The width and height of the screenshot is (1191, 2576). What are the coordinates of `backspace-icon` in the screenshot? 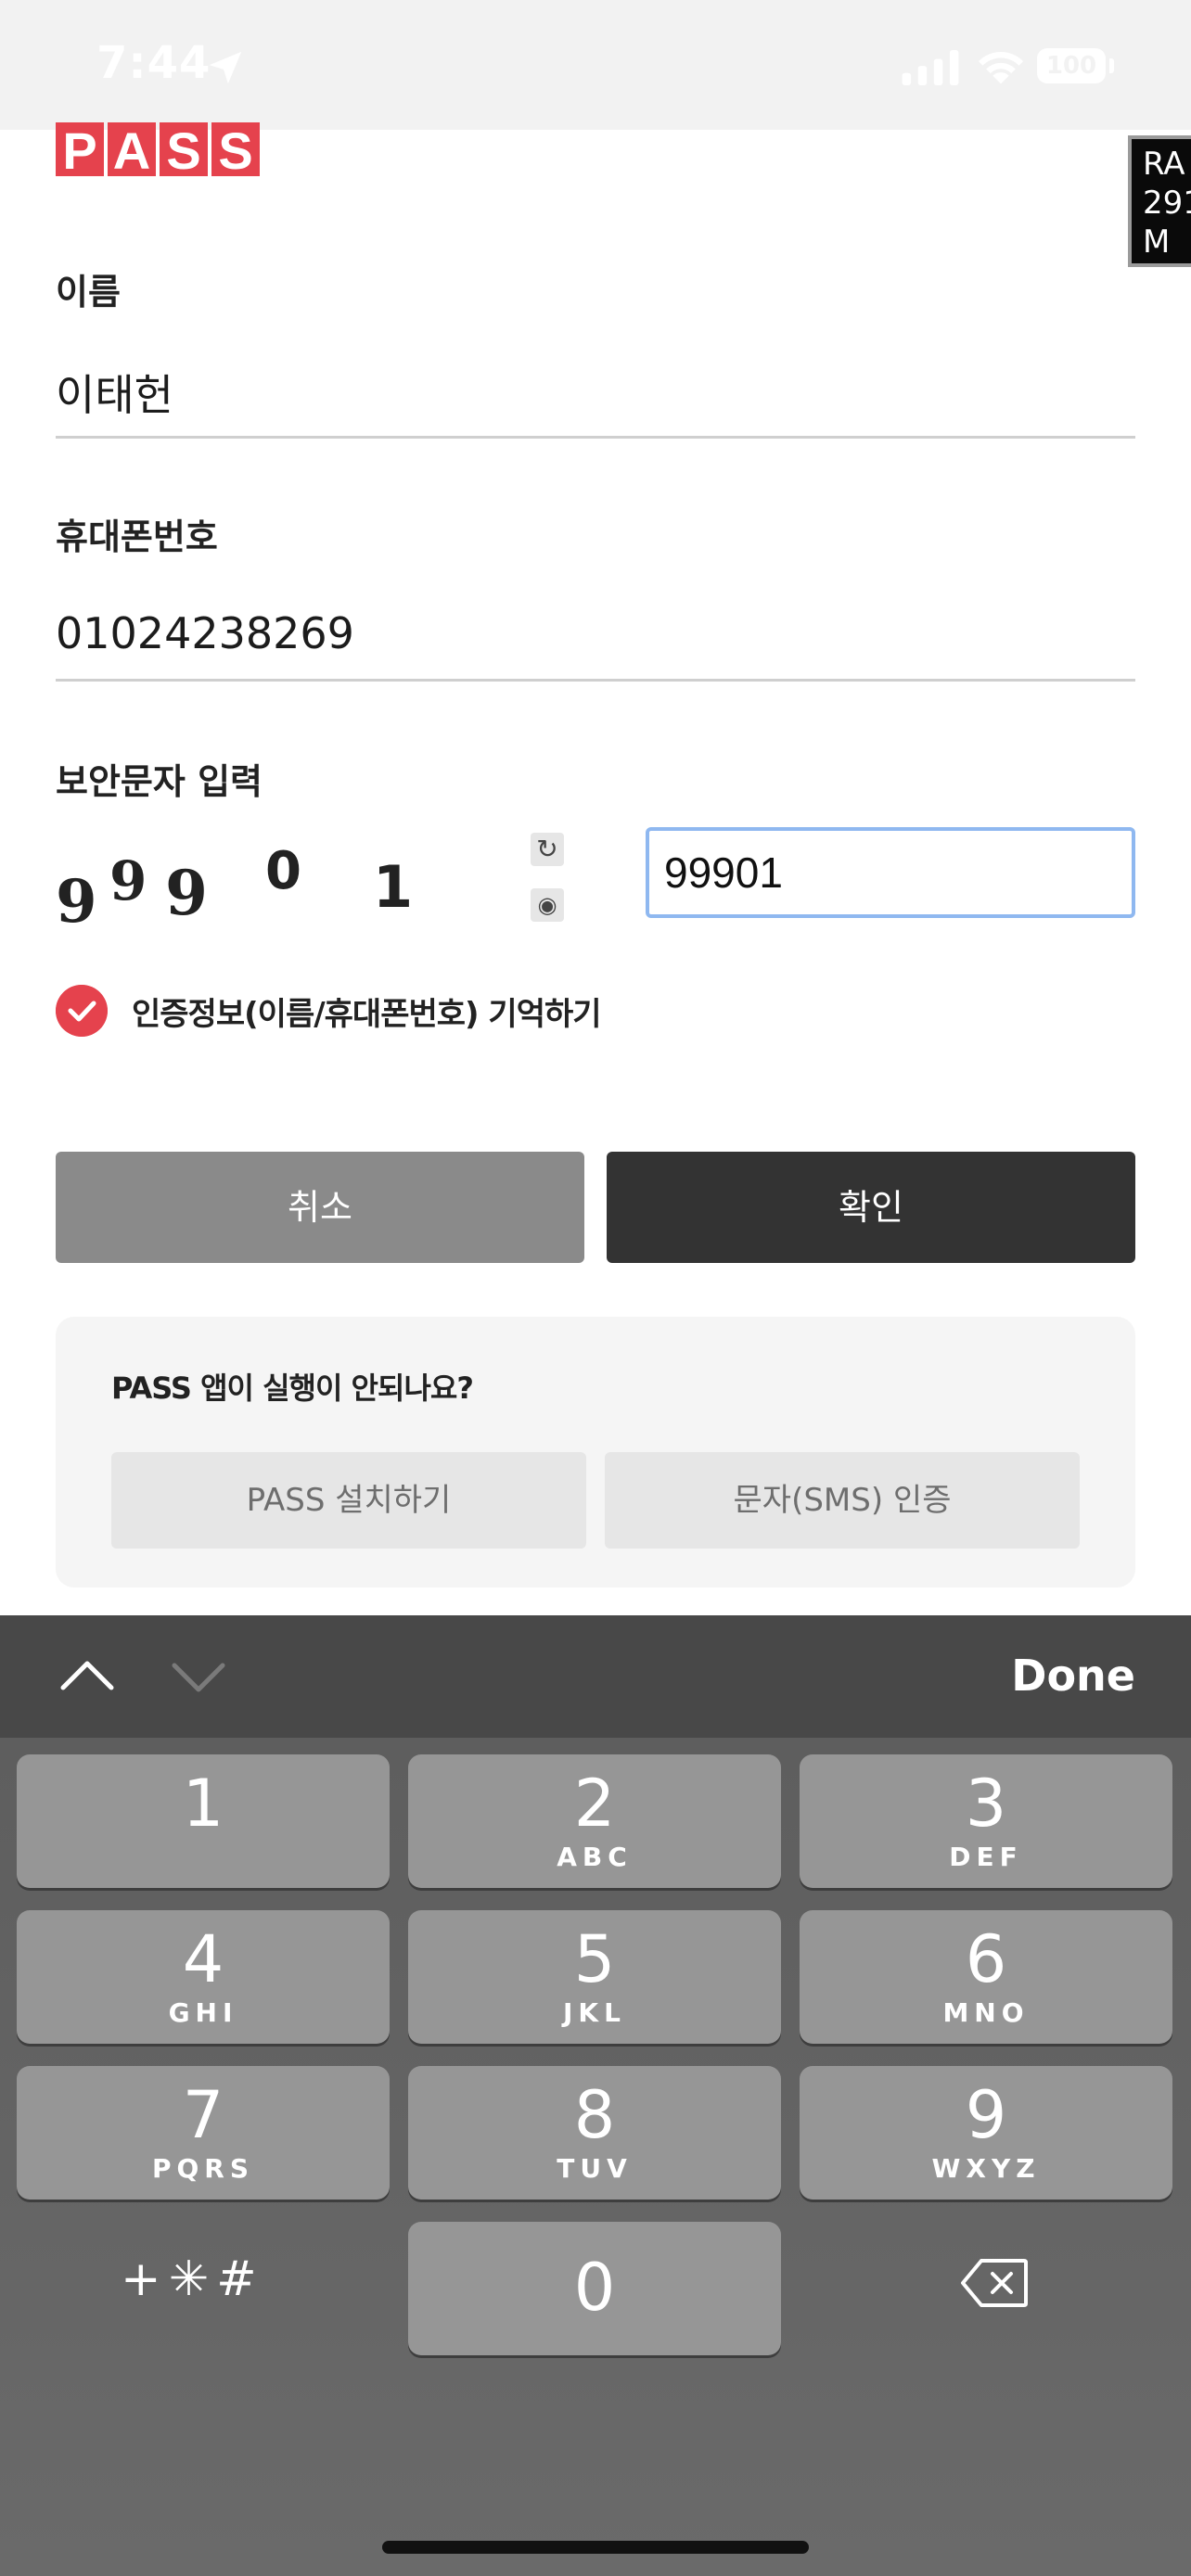 It's located at (995, 2283).